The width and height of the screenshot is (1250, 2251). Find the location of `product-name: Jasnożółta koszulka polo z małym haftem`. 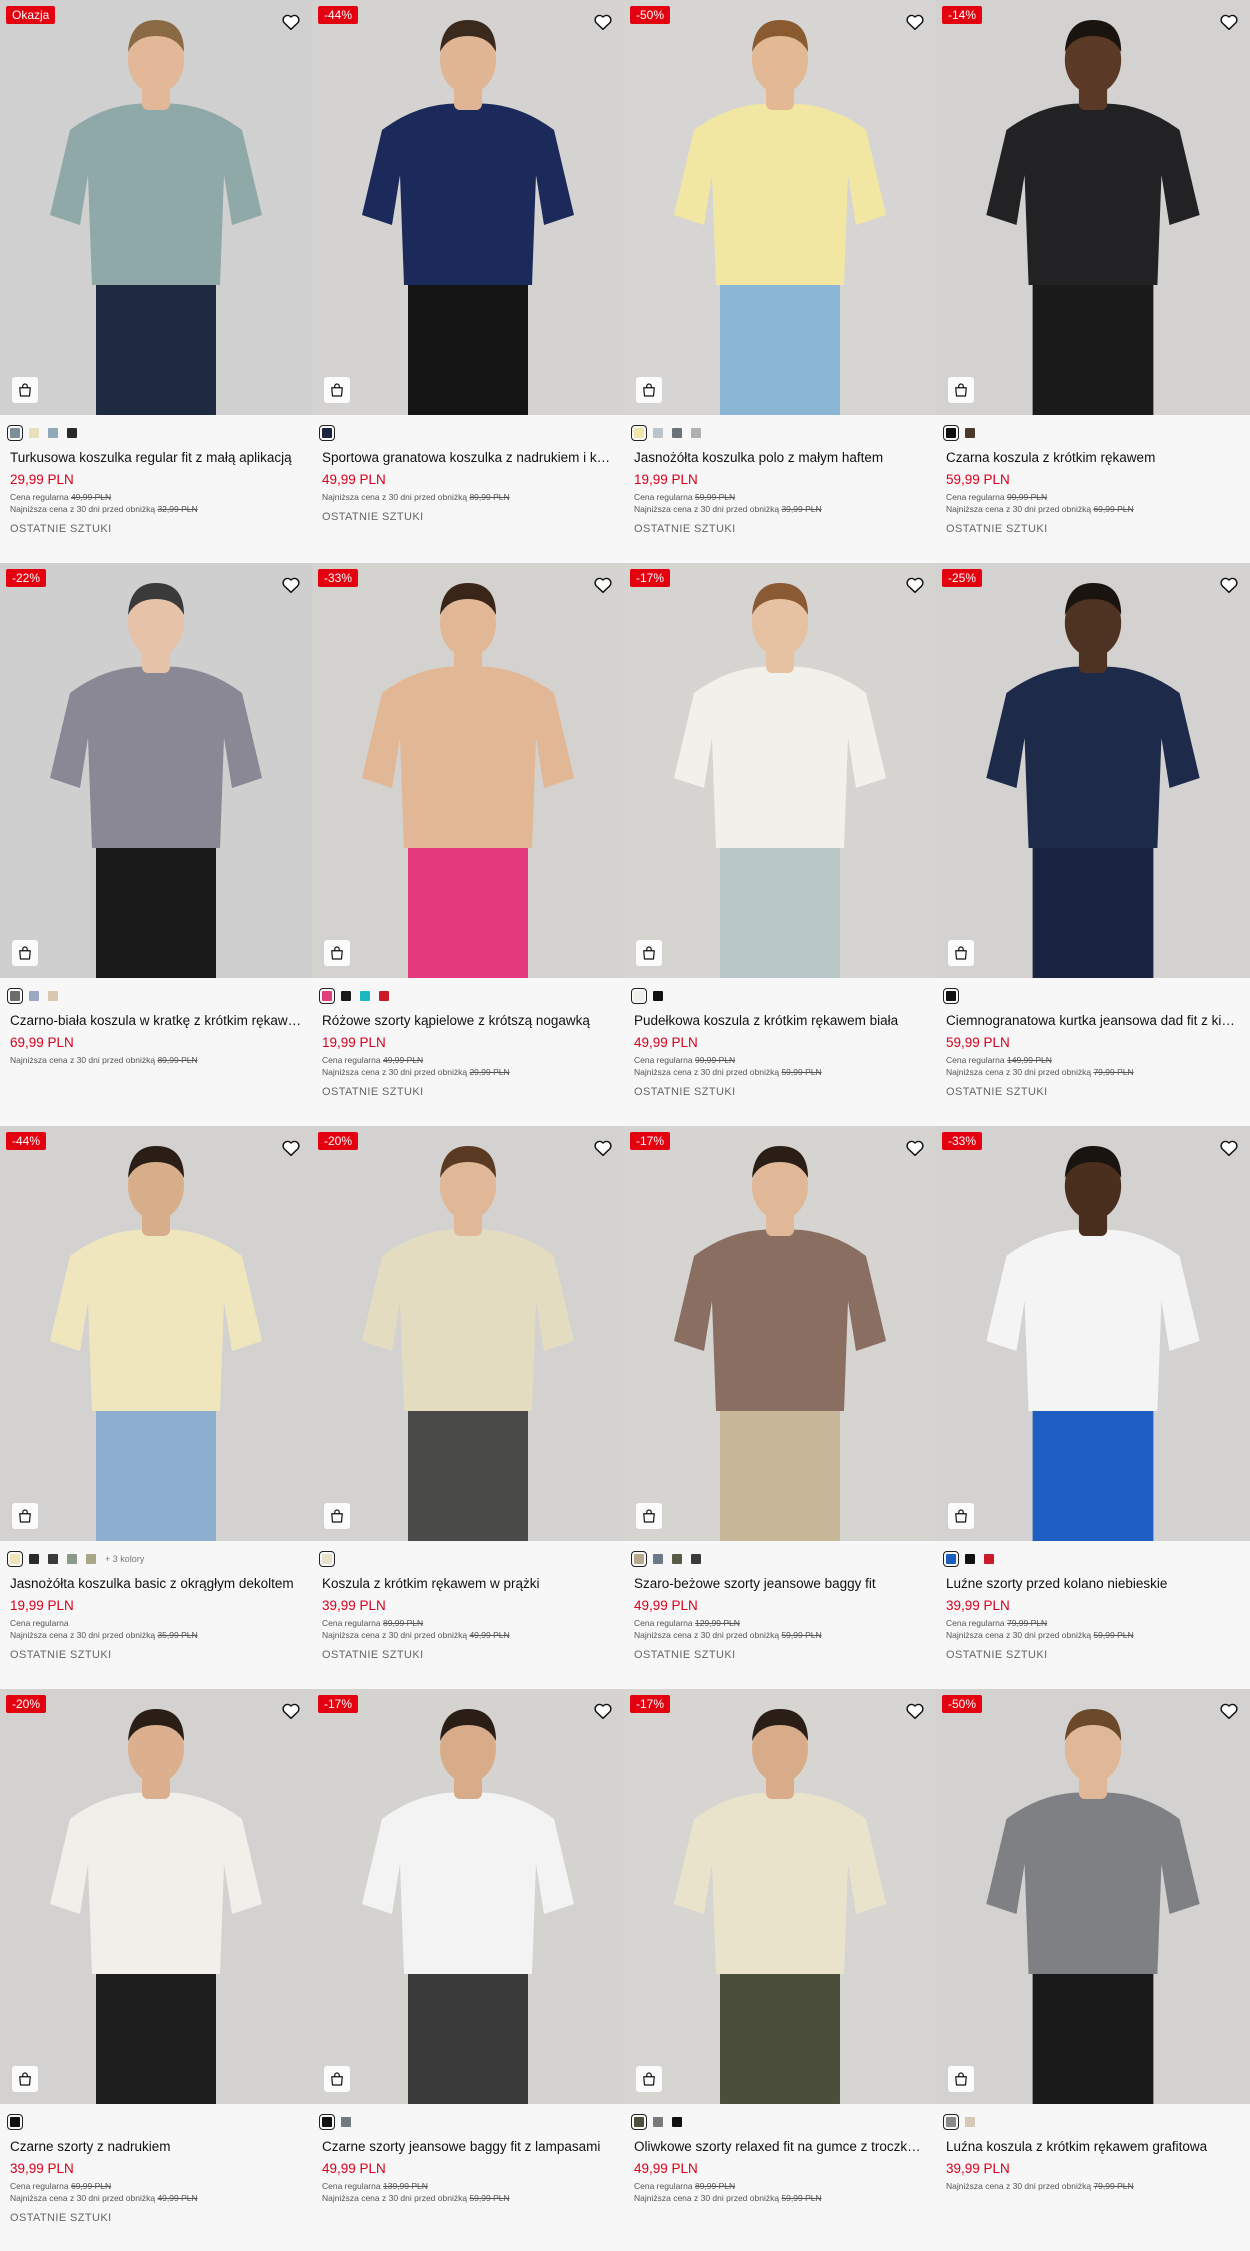

product-name: Jasnożółta koszulka polo z małym haftem is located at coordinates (780, 458).